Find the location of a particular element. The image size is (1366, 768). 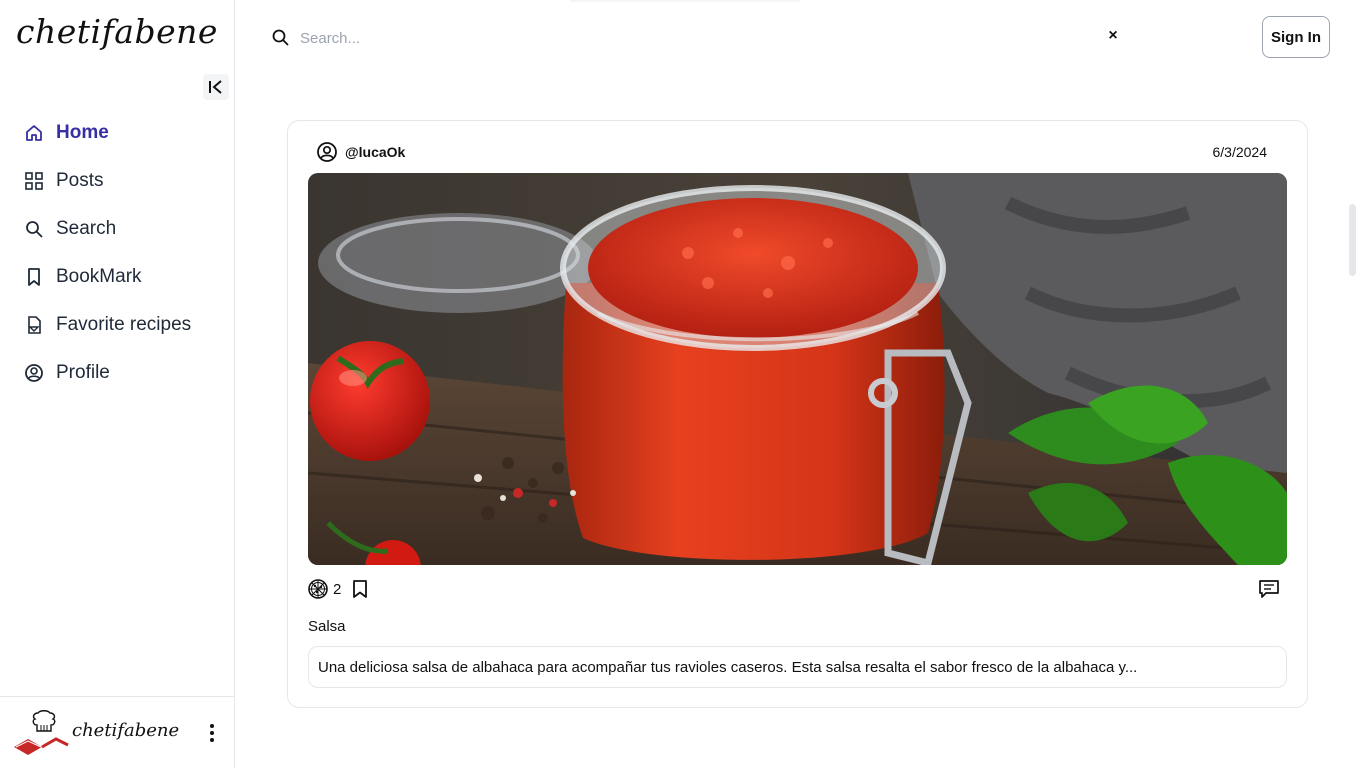

sidebar-item-label: Home is located at coordinates (82, 132).